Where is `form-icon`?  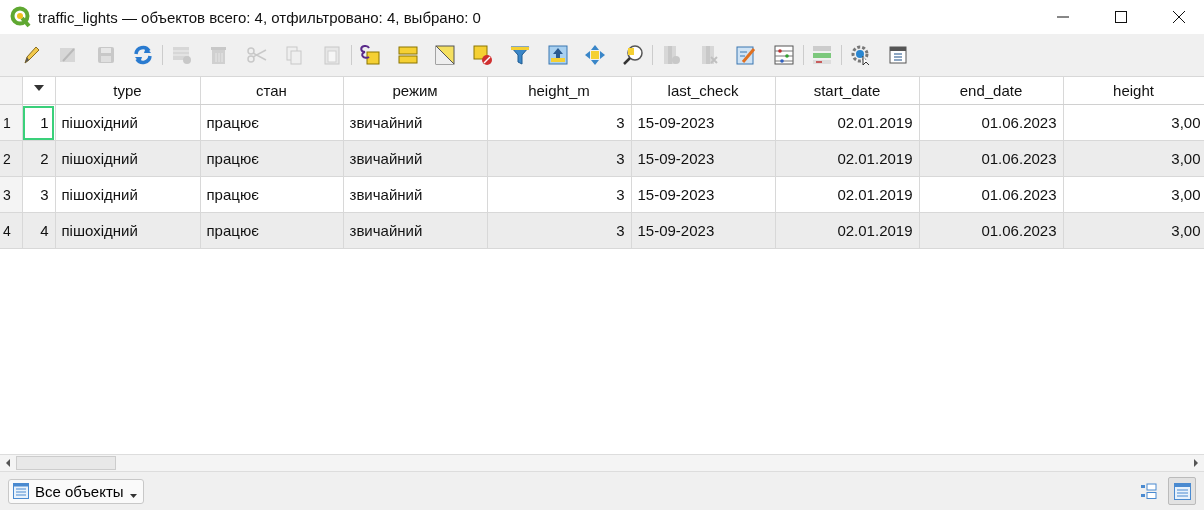 form-icon is located at coordinates (898, 55).